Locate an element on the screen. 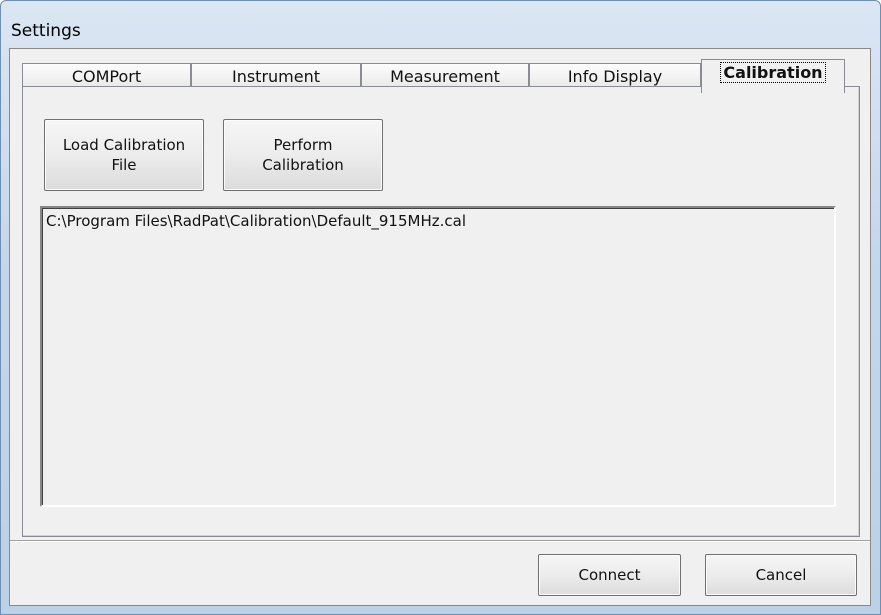 The width and height of the screenshot is (881, 615). footer-divider is located at coordinates (440, 541).